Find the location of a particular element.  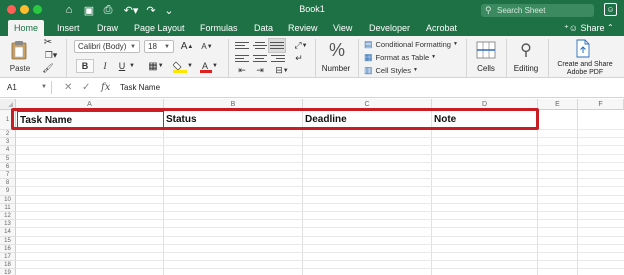

decrease-indent-button: ⇤ is located at coordinates (242, 70).